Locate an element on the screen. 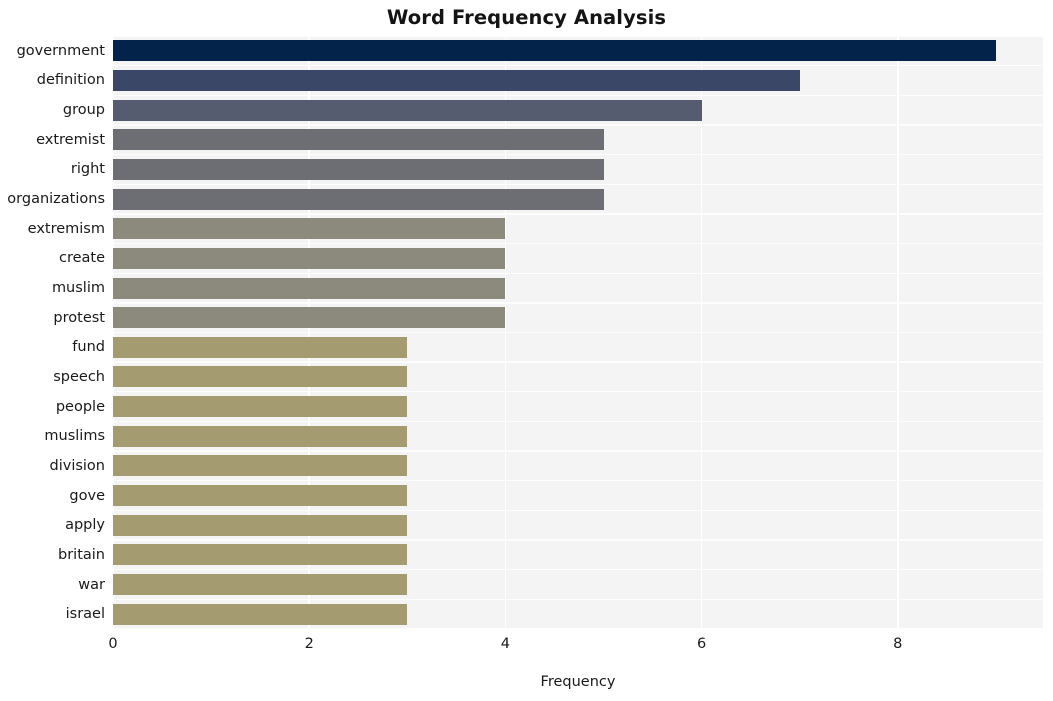 This screenshot has width=1053, height=701. y-axis-tick-label: muslim is located at coordinates (78, 288).